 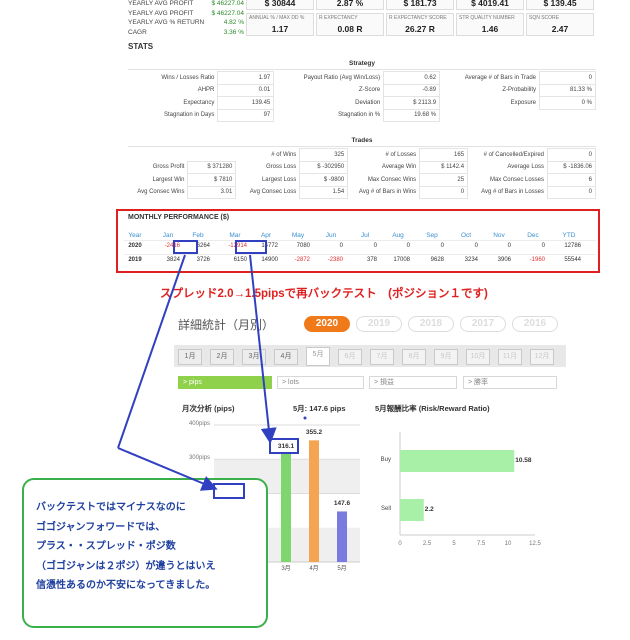 I want to click on arrow-jan, so click(x=151, y=351).